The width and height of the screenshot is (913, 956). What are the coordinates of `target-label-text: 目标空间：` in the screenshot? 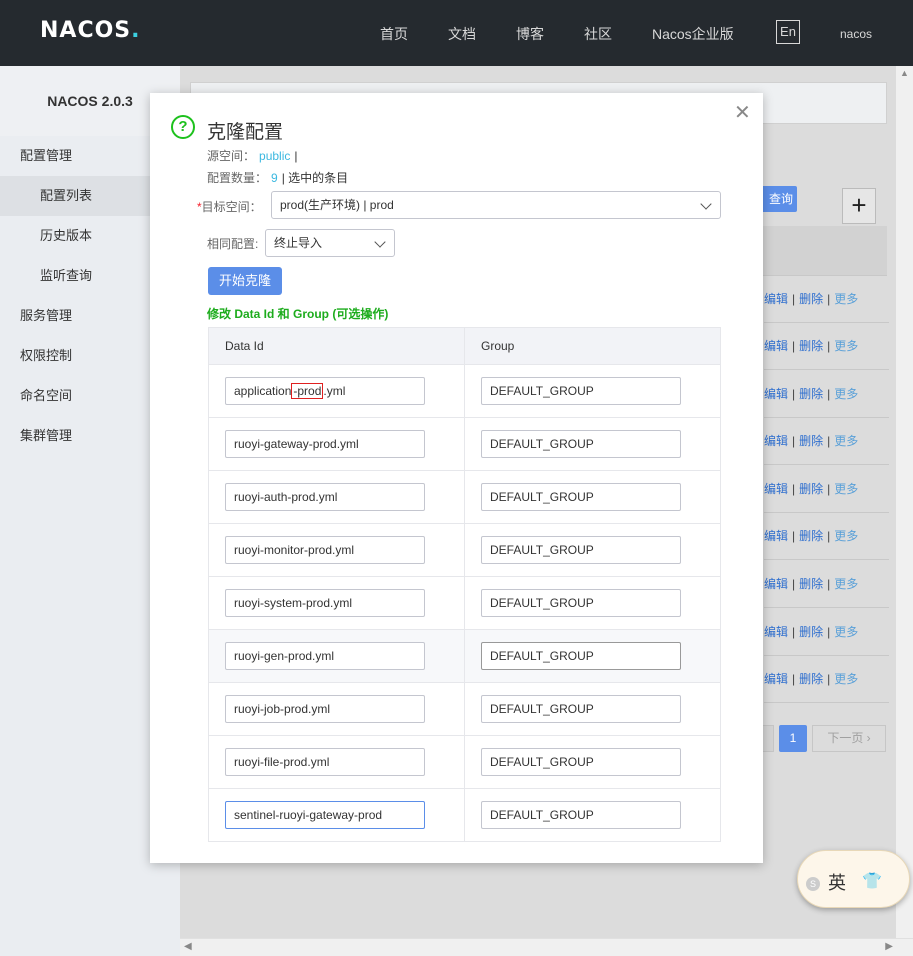 It's located at (231, 207).